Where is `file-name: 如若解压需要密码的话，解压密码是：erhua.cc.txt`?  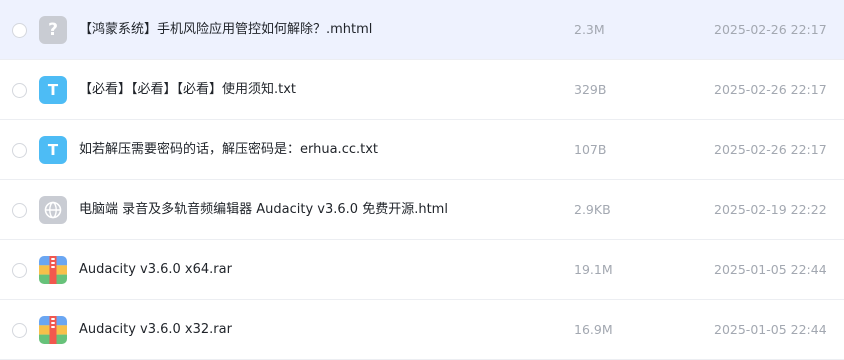 file-name: 如若解压需要密码的话，解压密码是：erhua.cc.txt is located at coordinates (228, 150).